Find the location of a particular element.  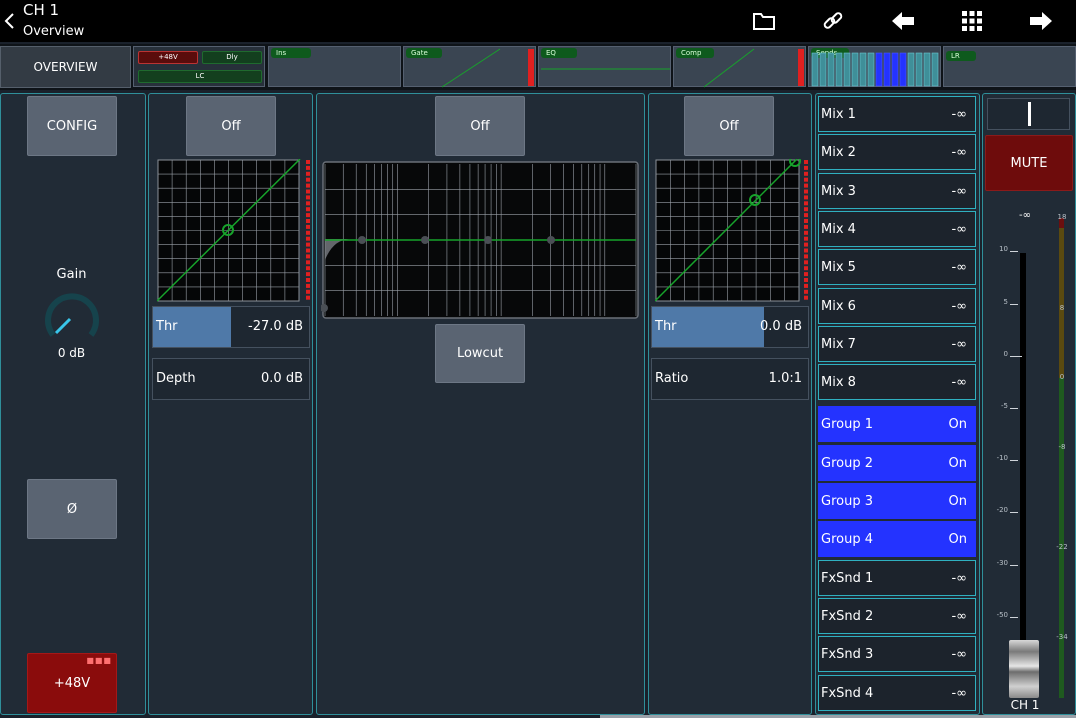

send-row: Group 1 On is located at coordinates (897, 424).